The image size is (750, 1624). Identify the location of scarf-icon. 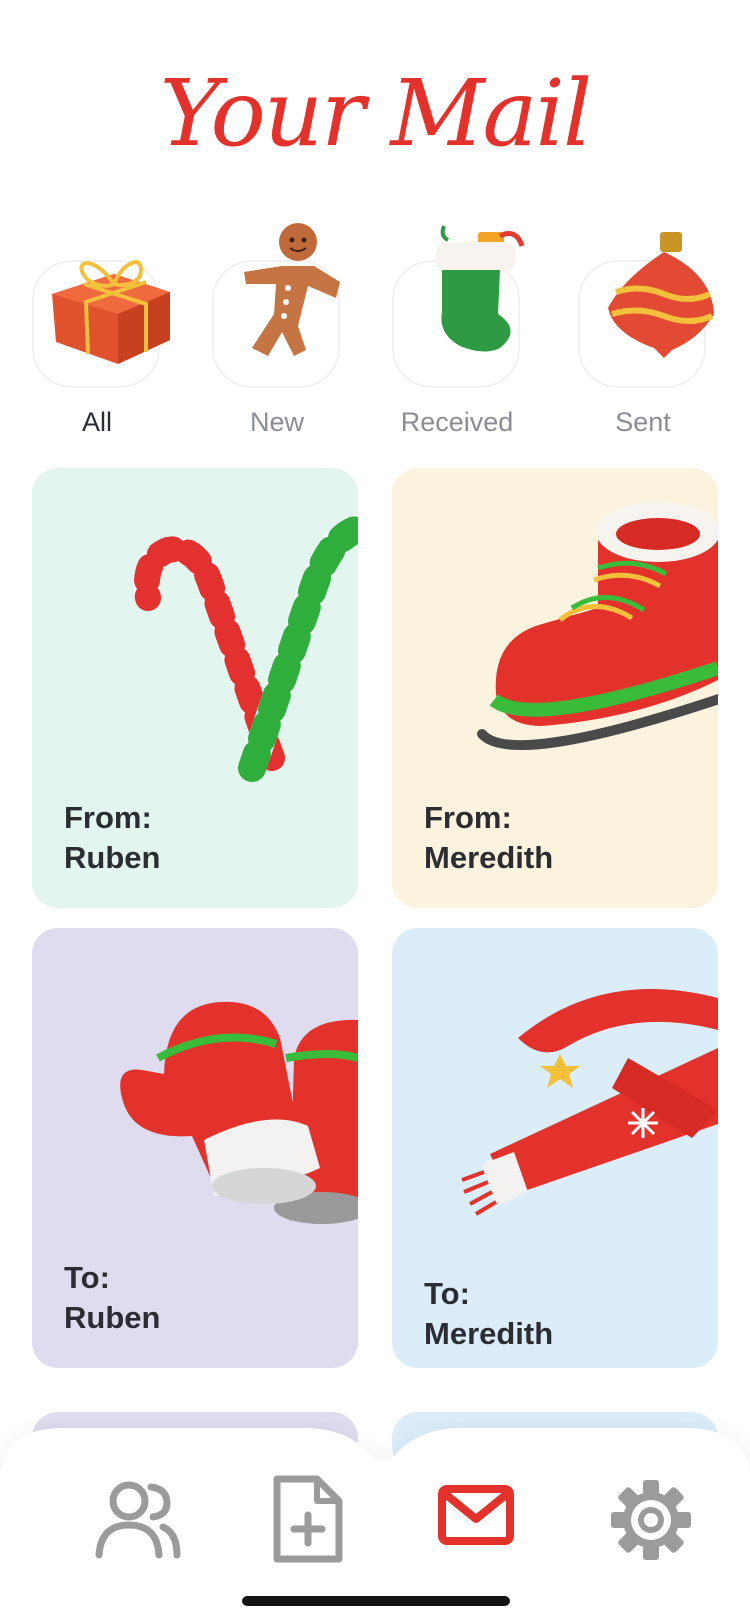
(589, 1102).